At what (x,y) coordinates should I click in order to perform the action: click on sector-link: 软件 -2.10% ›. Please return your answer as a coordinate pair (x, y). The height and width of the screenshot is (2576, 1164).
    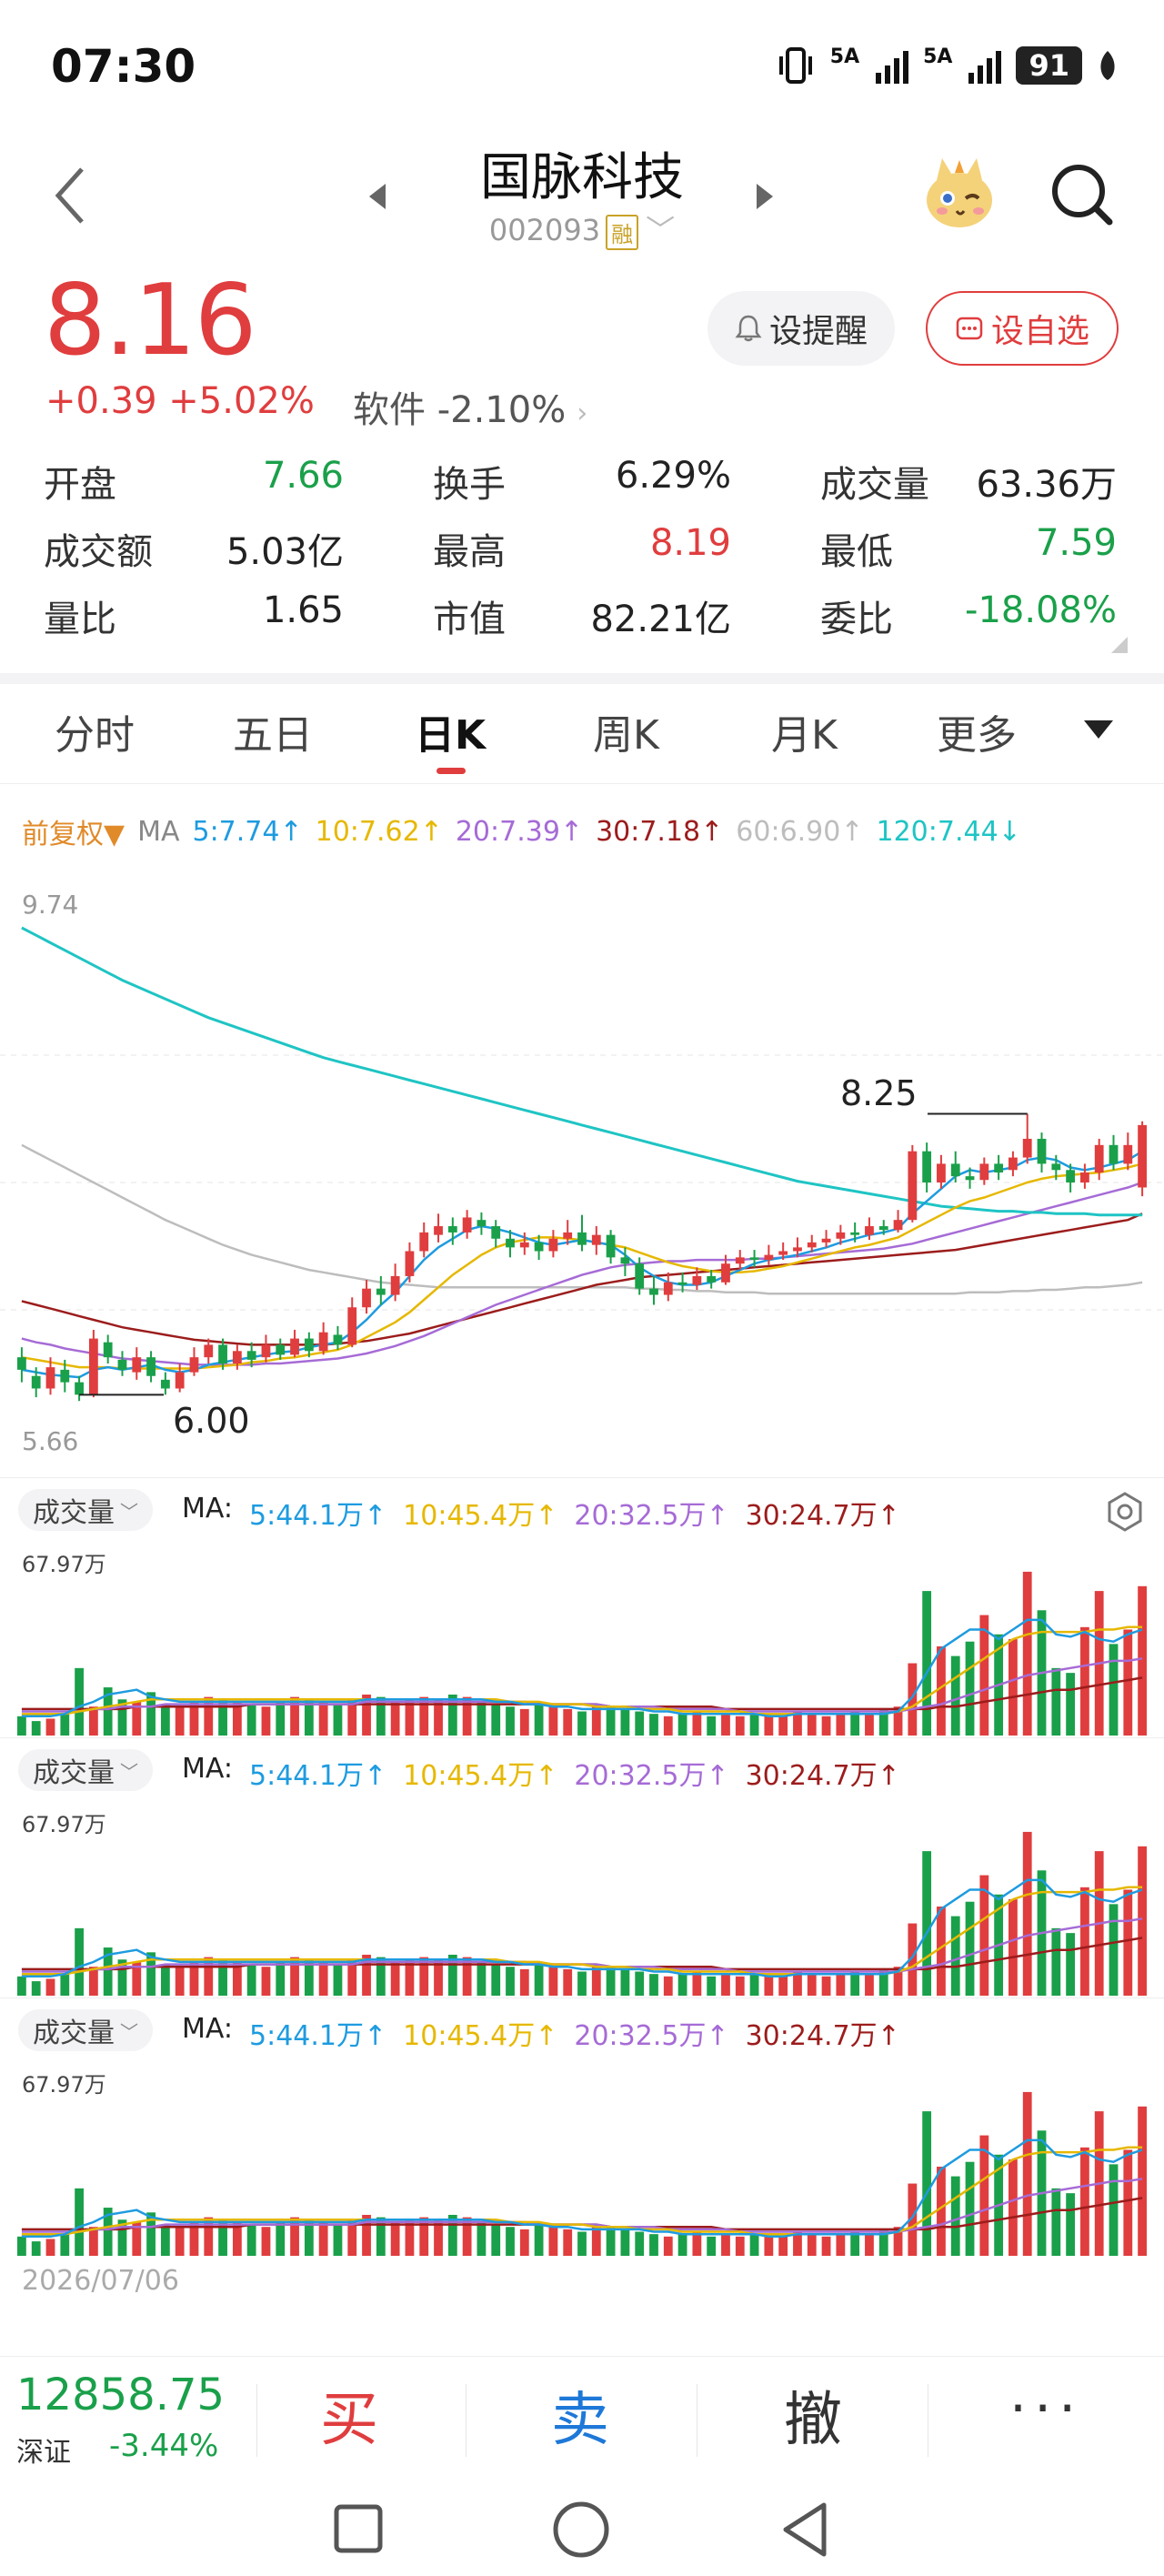
    Looking at the image, I should click on (470, 406).